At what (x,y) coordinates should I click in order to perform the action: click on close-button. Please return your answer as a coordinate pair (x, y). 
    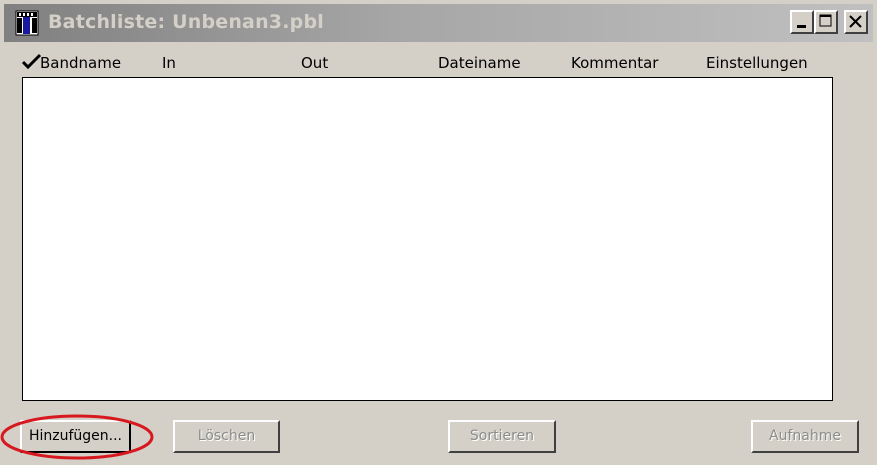
    Looking at the image, I should click on (856, 22).